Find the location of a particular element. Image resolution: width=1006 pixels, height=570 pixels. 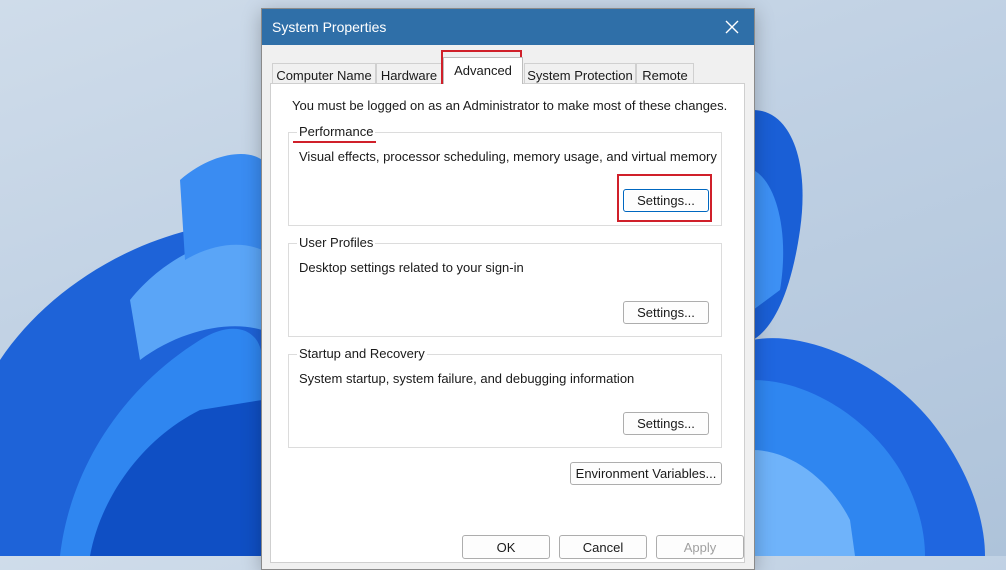

tab-advanced: Advanced is located at coordinates (483, 70).